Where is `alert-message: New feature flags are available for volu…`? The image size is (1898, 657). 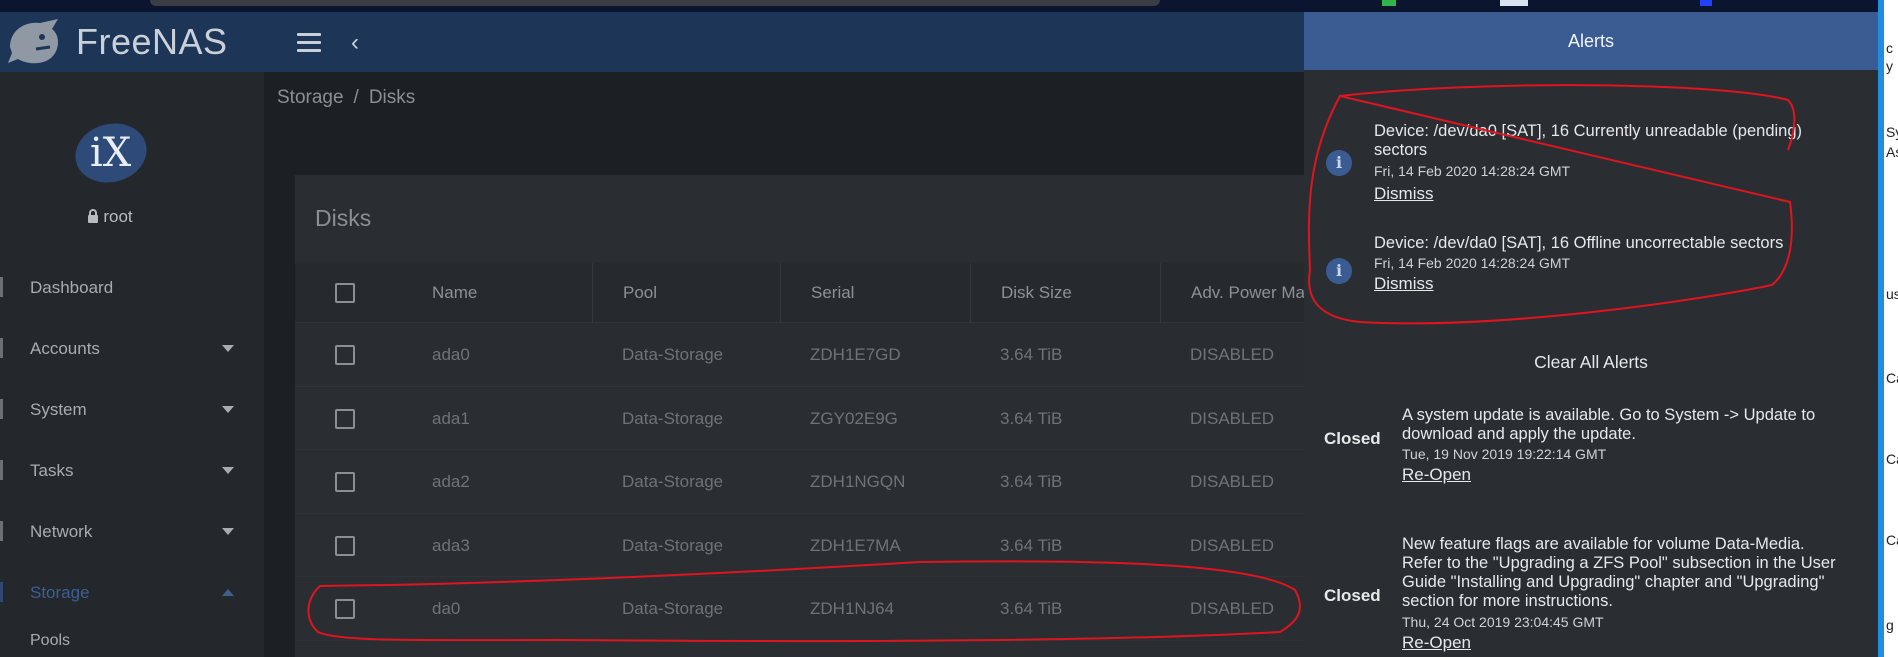 alert-message: New feature flags are available for volu… is located at coordinates (1619, 572).